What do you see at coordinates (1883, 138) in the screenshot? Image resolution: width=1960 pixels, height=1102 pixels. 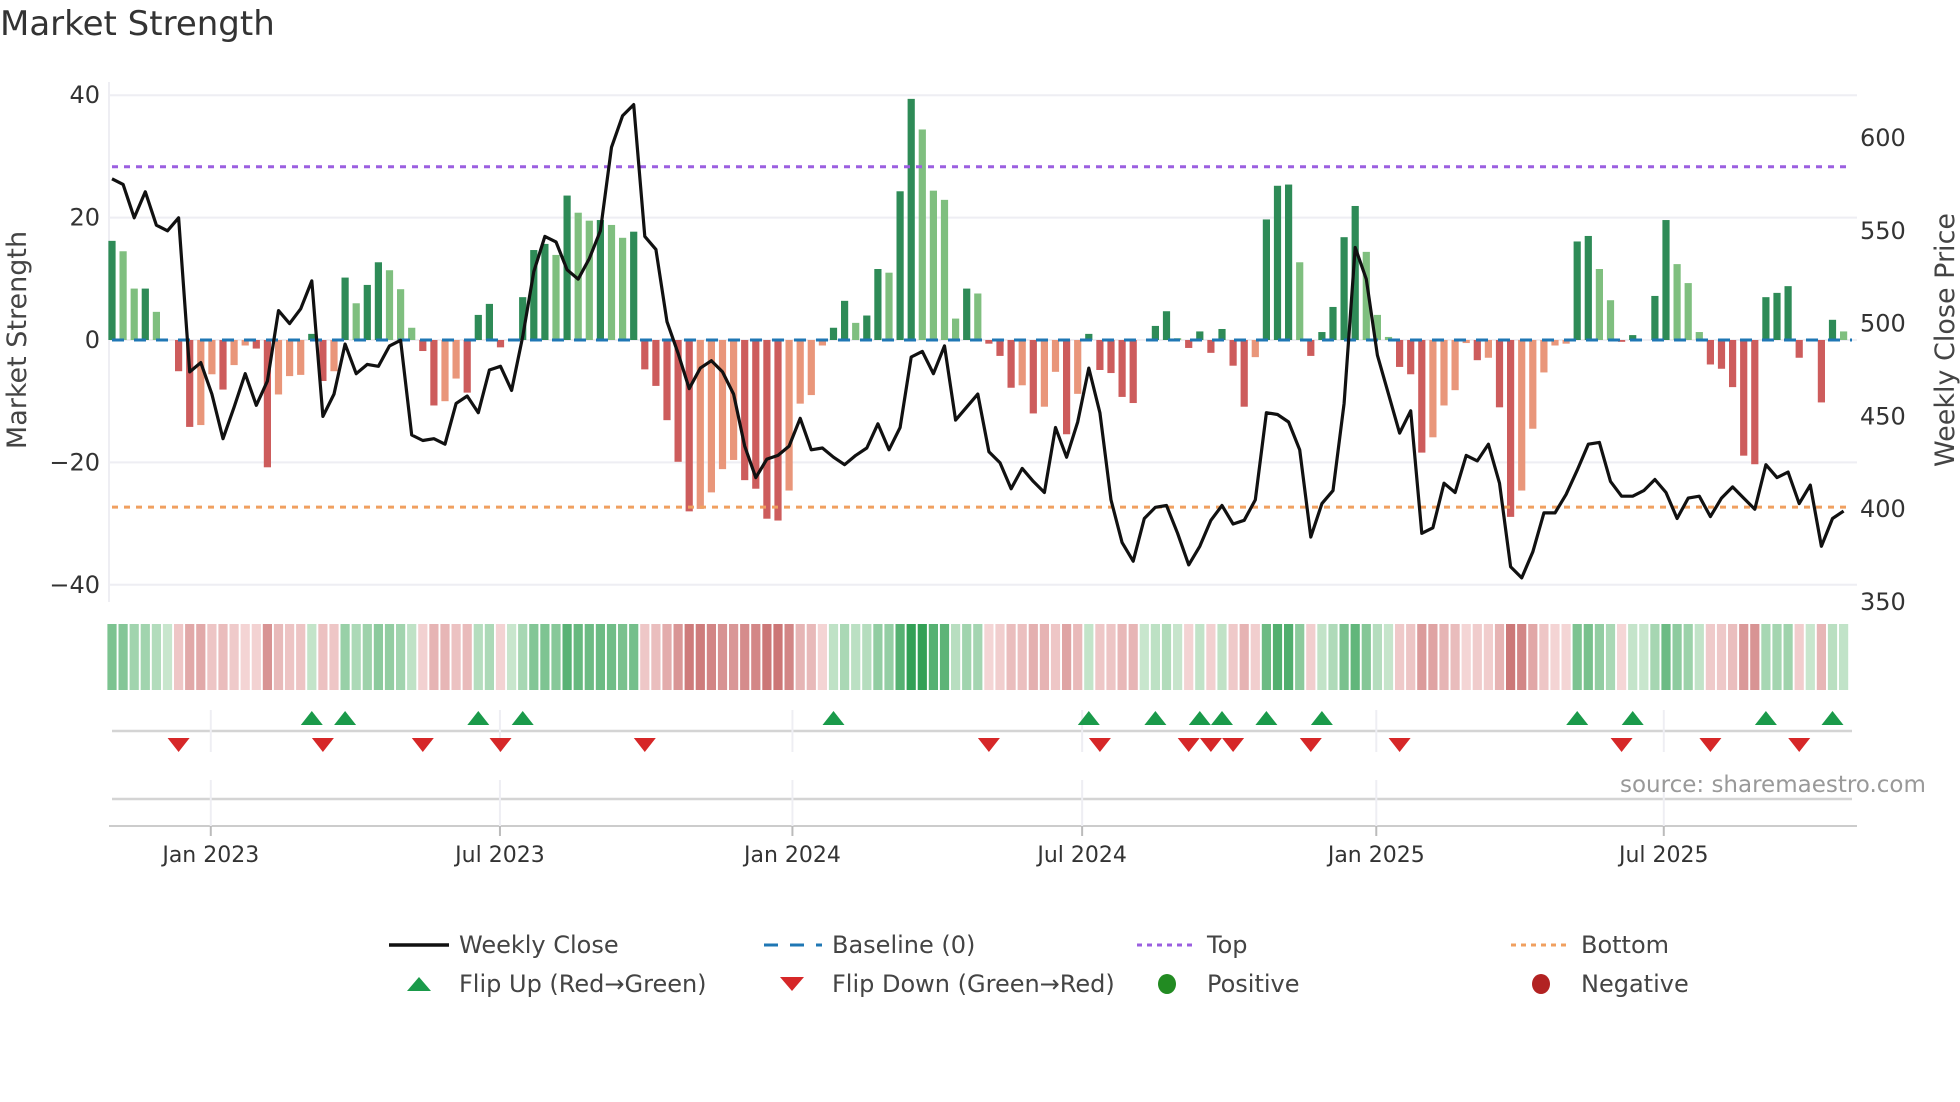 I see `y2-tick-label: 600` at bounding box center [1883, 138].